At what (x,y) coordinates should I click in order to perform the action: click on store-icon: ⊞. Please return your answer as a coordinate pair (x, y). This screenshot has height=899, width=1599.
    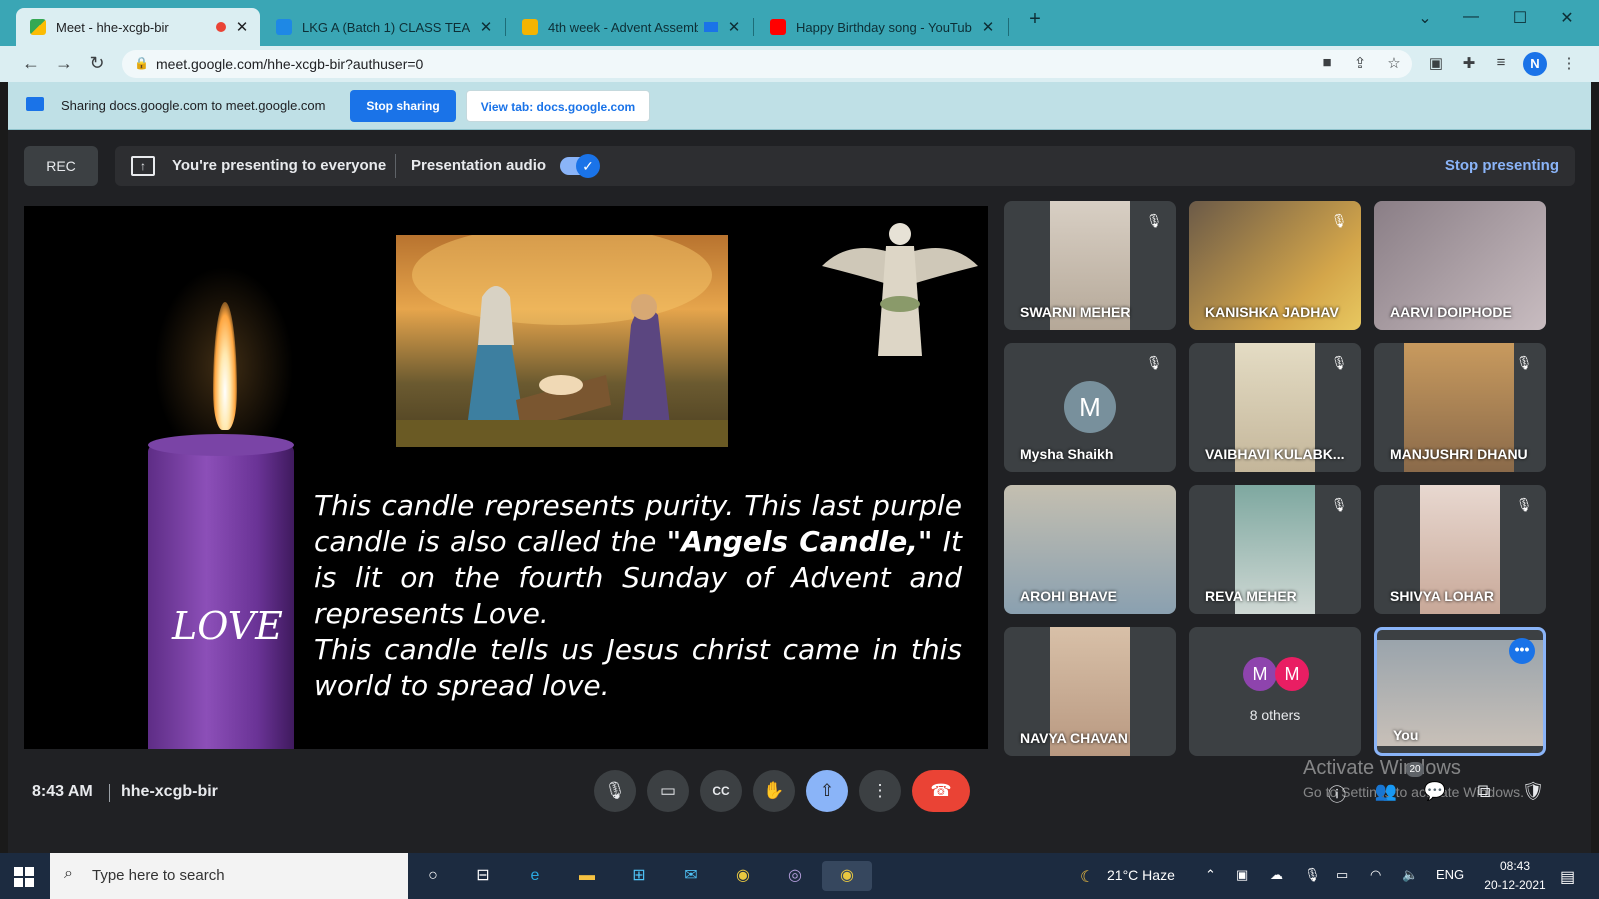
    Looking at the image, I should click on (639, 876).